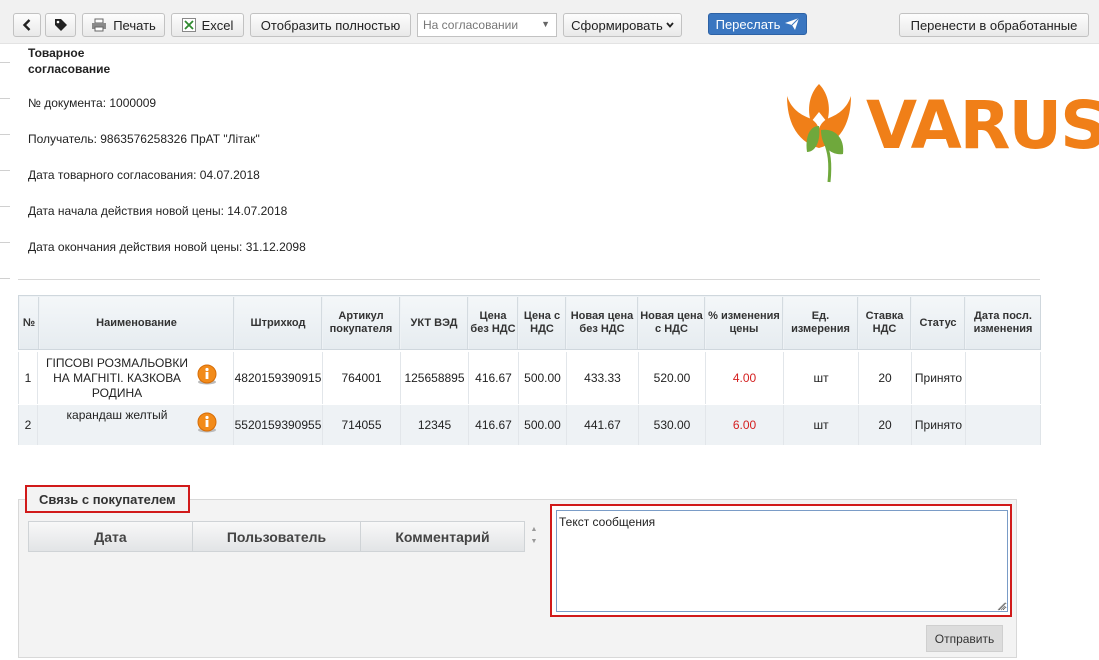 The width and height of the screenshot is (1099, 660). What do you see at coordinates (493, 323) in the screenshot?
I see `col-header-price: Цена без НДС` at bounding box center [493, 323].